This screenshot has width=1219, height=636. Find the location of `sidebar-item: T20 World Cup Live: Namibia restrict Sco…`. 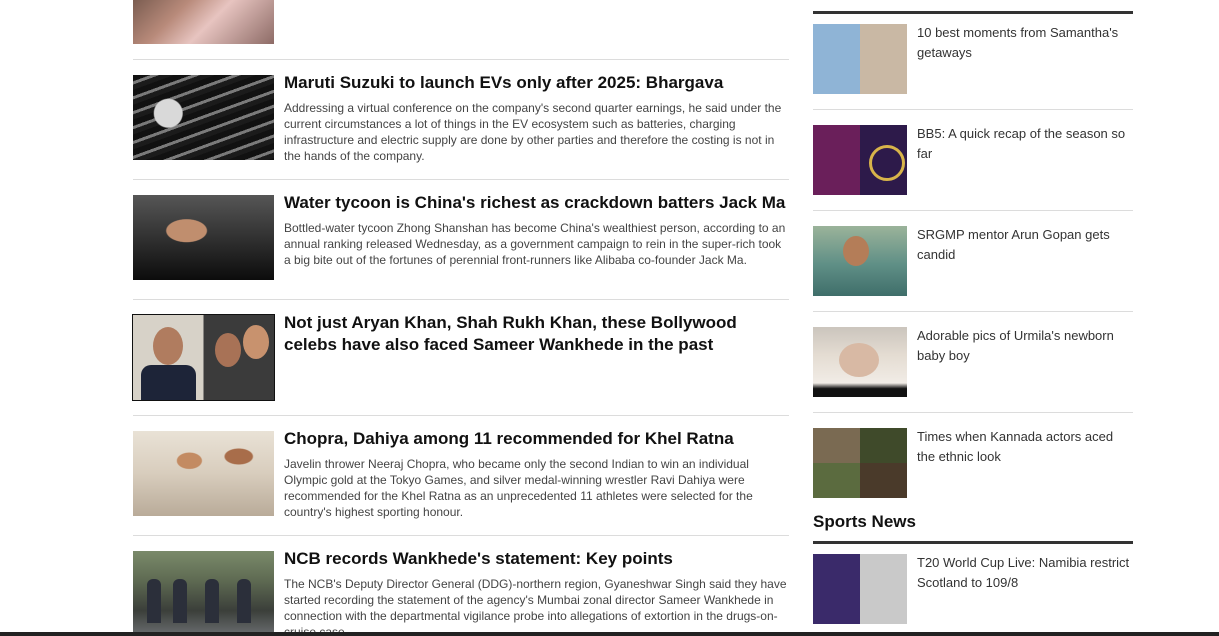

sidebar-item: T20 World Cup Live: Namibia restrict Sco… is located at coordinates (973, 589).